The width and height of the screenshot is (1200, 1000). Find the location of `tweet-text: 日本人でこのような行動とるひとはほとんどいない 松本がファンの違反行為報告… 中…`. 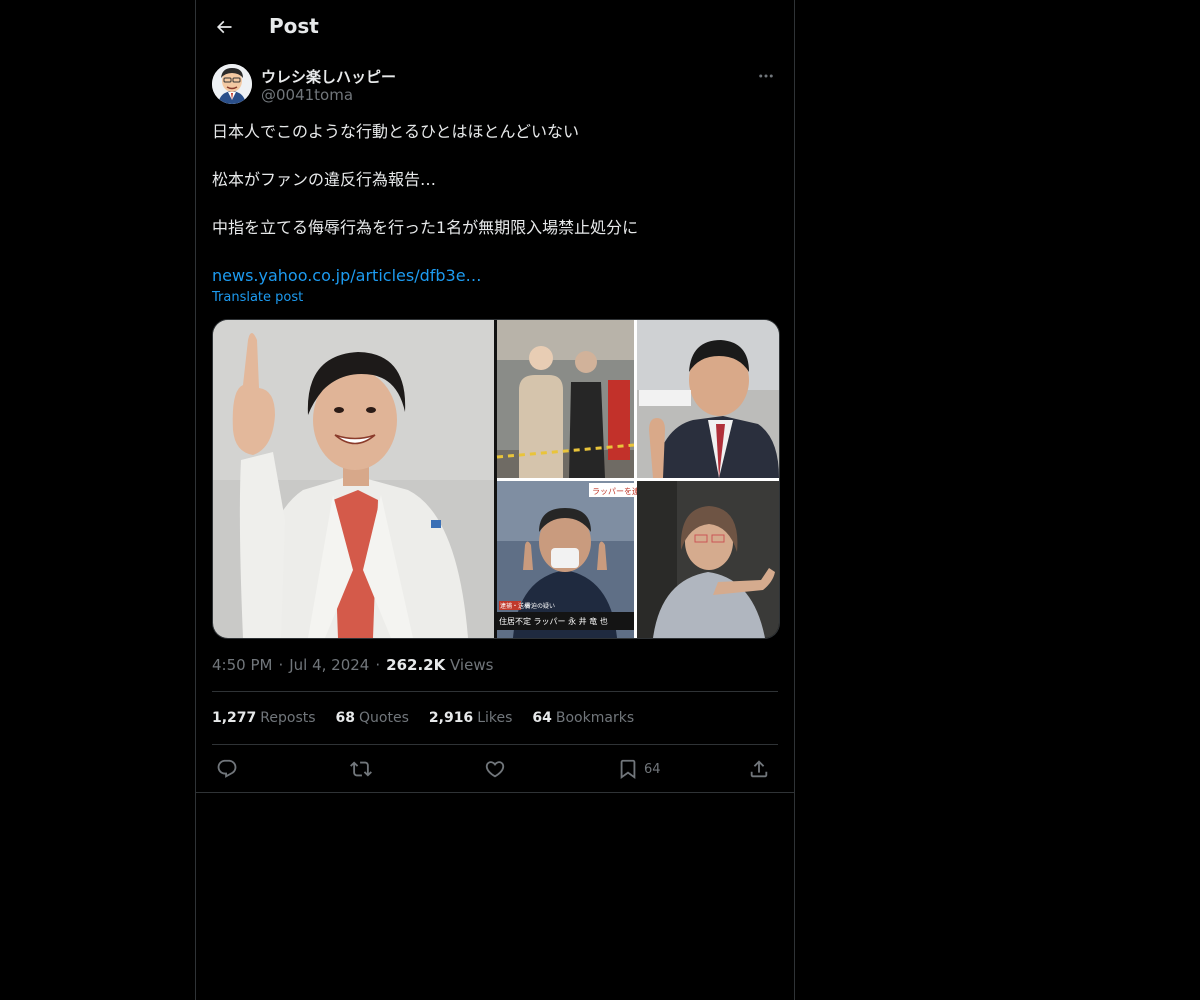

tweet-text: 日本人でこのような行動とるひとはほとんどいない 松本がファンの違反行為報告… 中… is located at coordinates (495, 204).